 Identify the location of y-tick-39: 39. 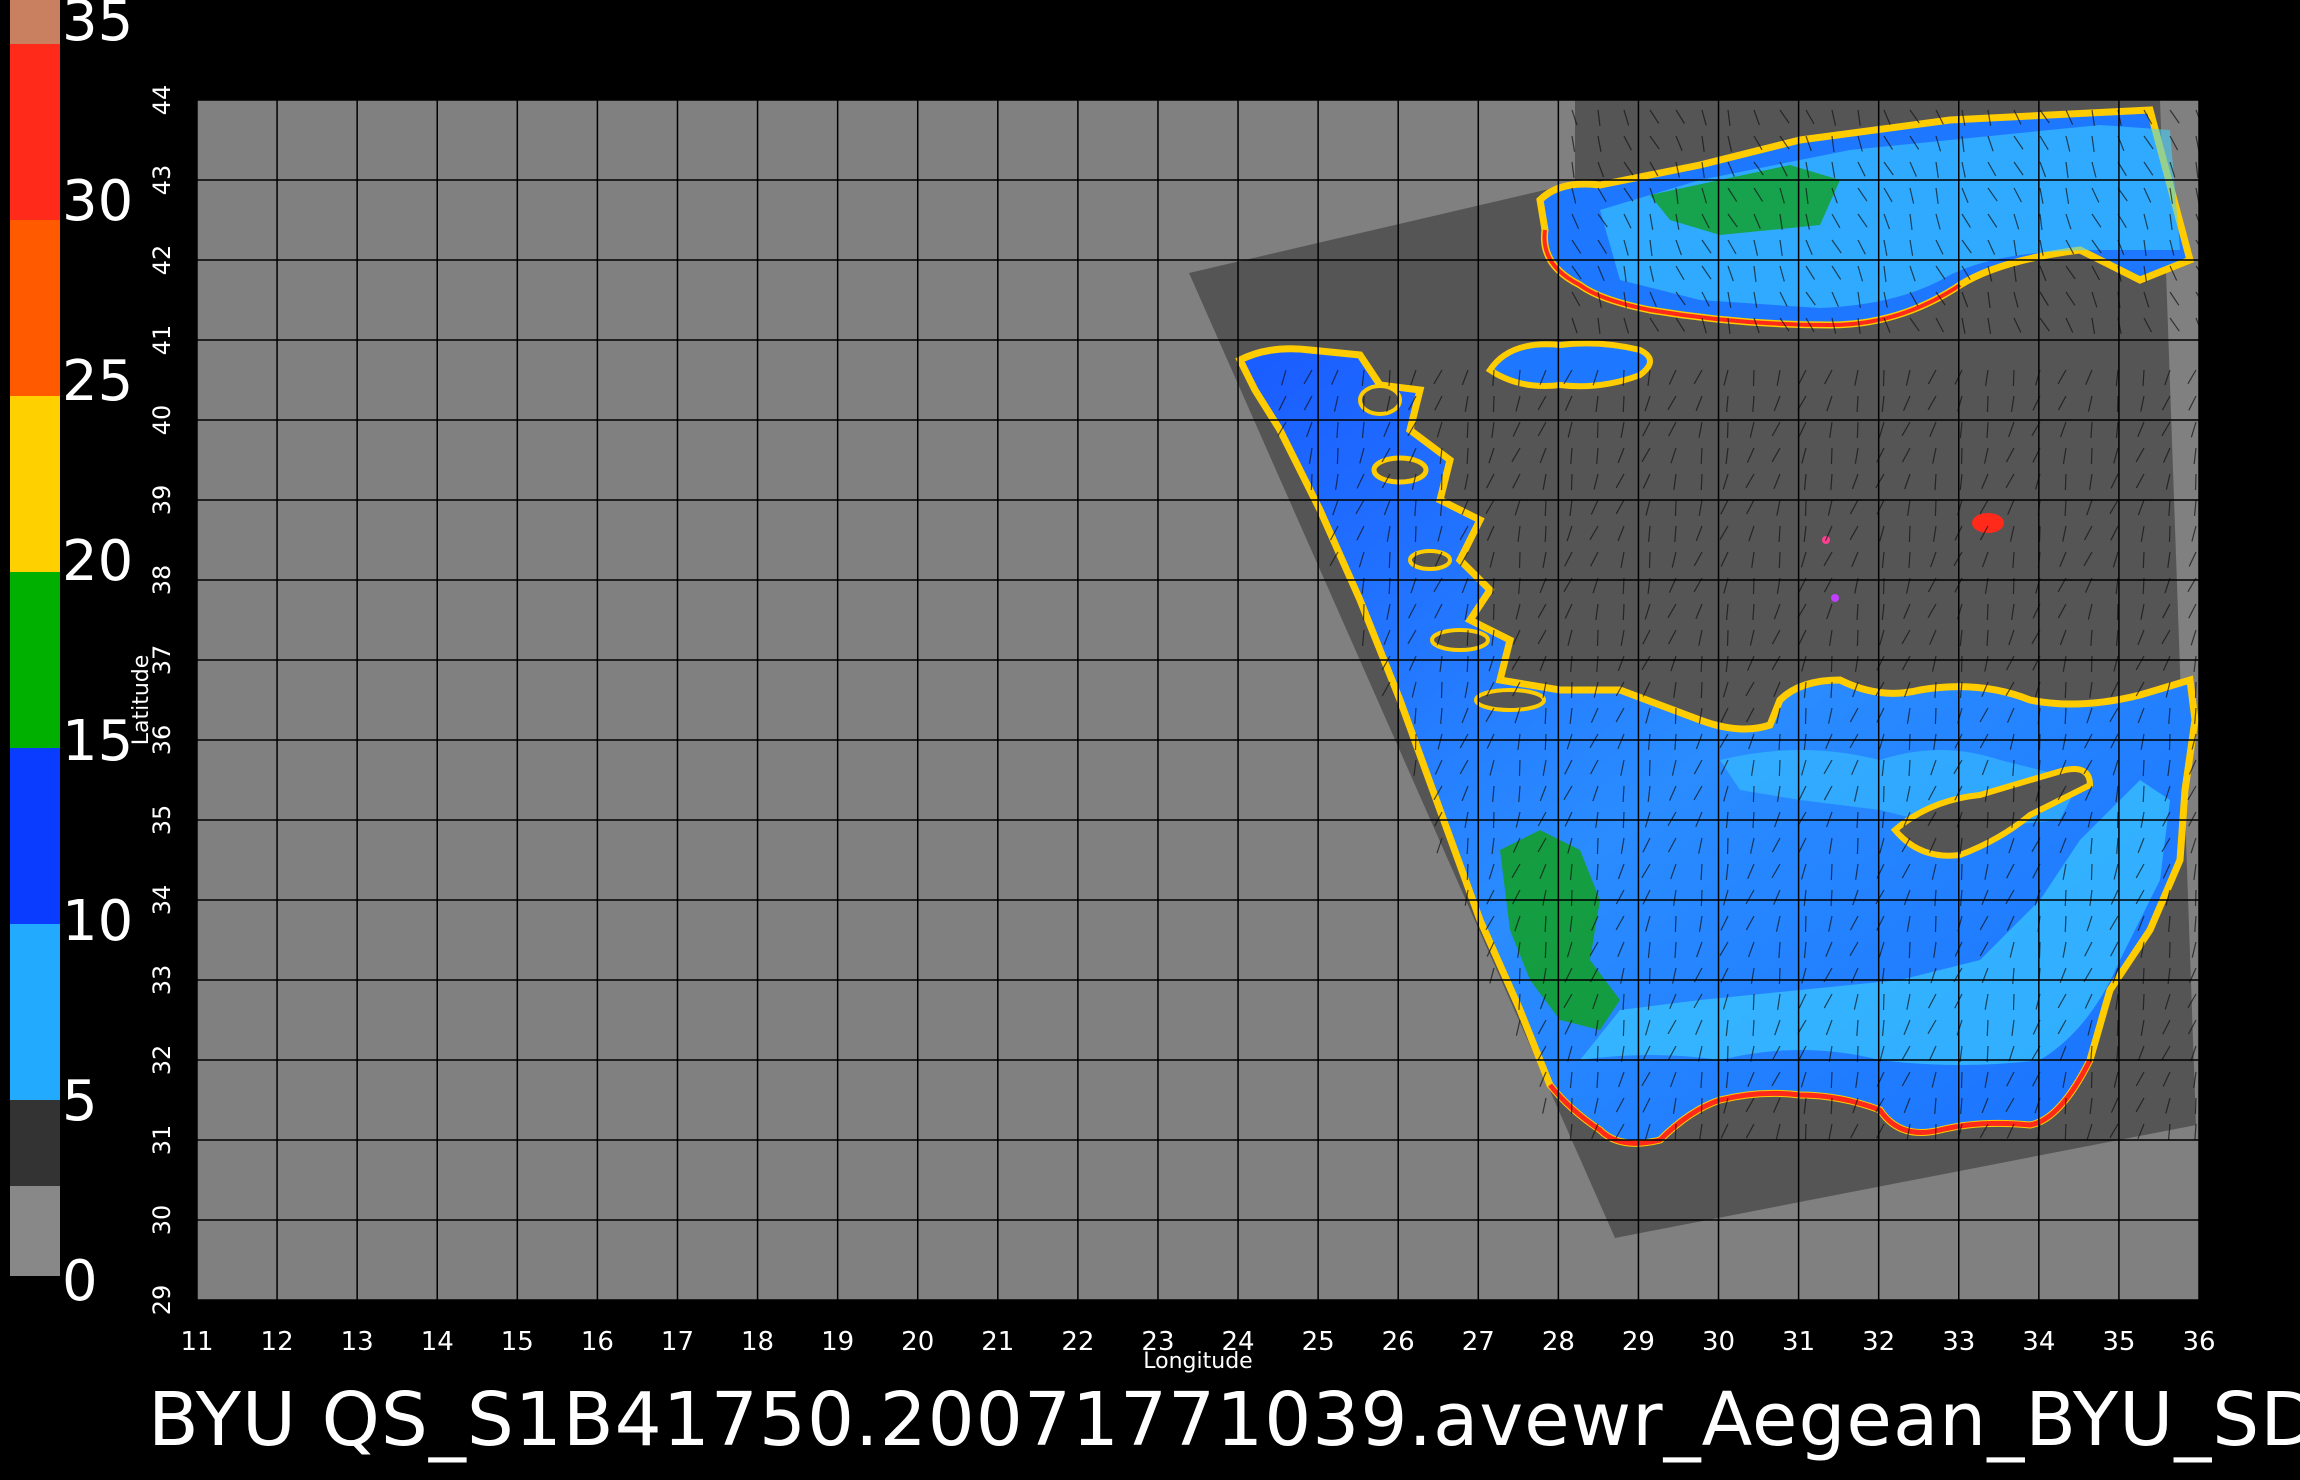
(162, 500).